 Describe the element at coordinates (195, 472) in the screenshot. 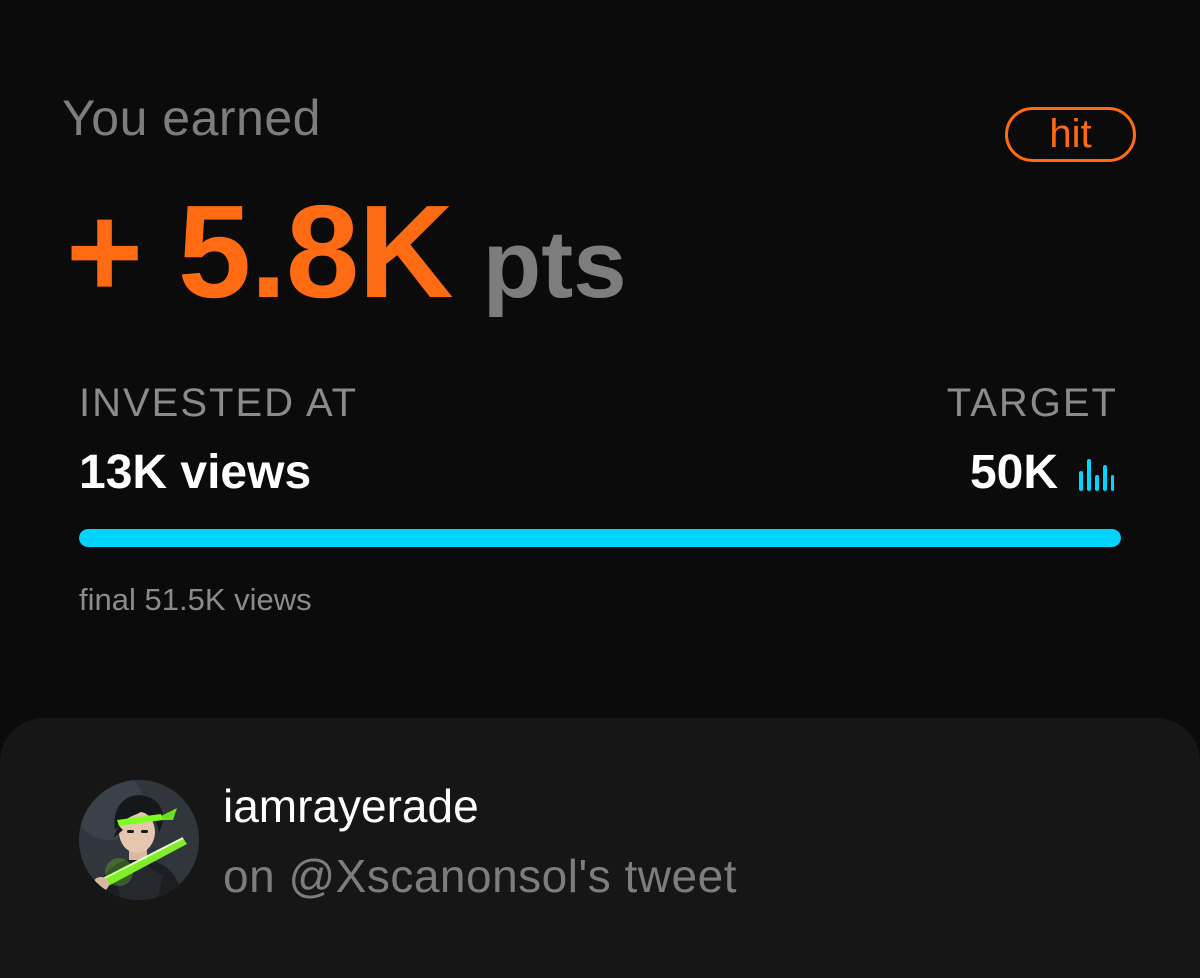

I see `invested-value: 13K views` at that location.